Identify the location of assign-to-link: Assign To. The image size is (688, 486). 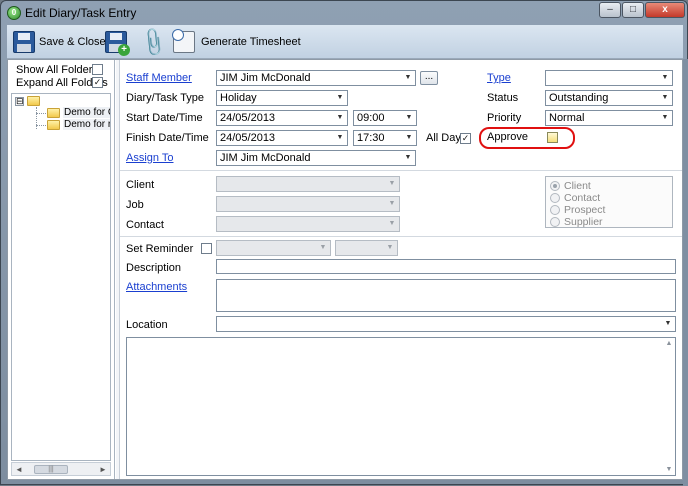
(150, 158).